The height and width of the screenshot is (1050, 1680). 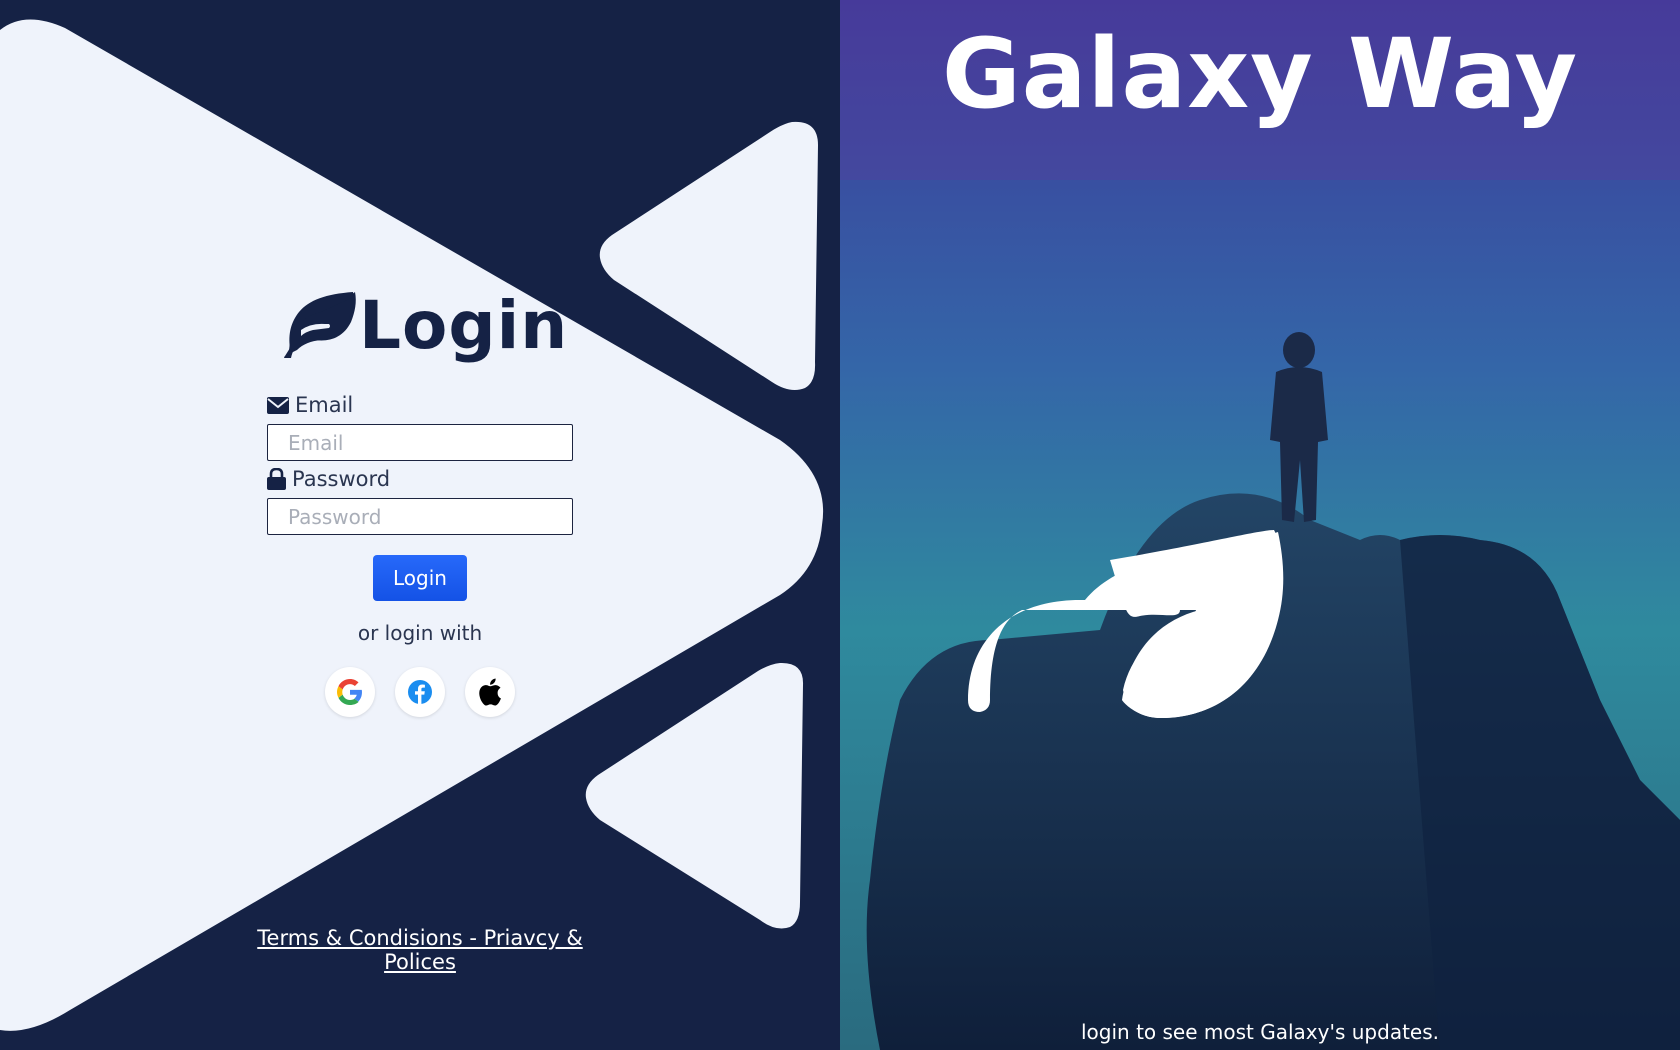 What do you see at coordinates (420, 950) in the screenshot?
I see `terms-privacy-link: Terms & Condisions - Priavcy & Polices` at bounding box center [420, 950].